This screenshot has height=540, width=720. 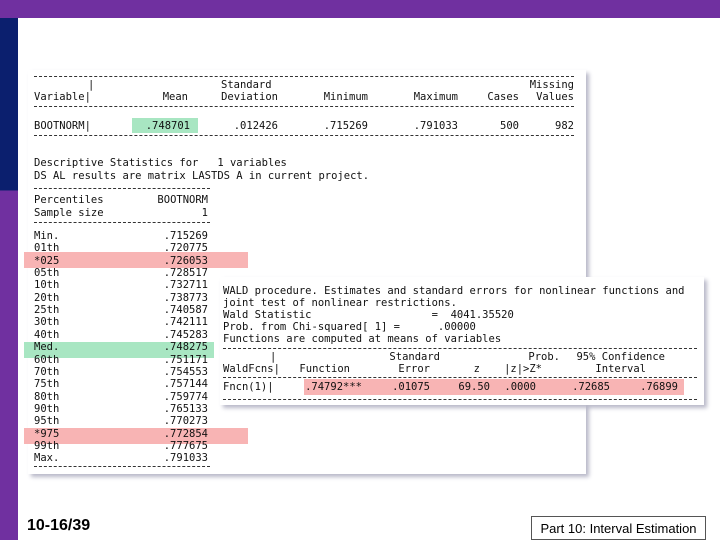 I want to click on pct-header-bootnorm: BOOTNORM, so click(x=182, y=200).